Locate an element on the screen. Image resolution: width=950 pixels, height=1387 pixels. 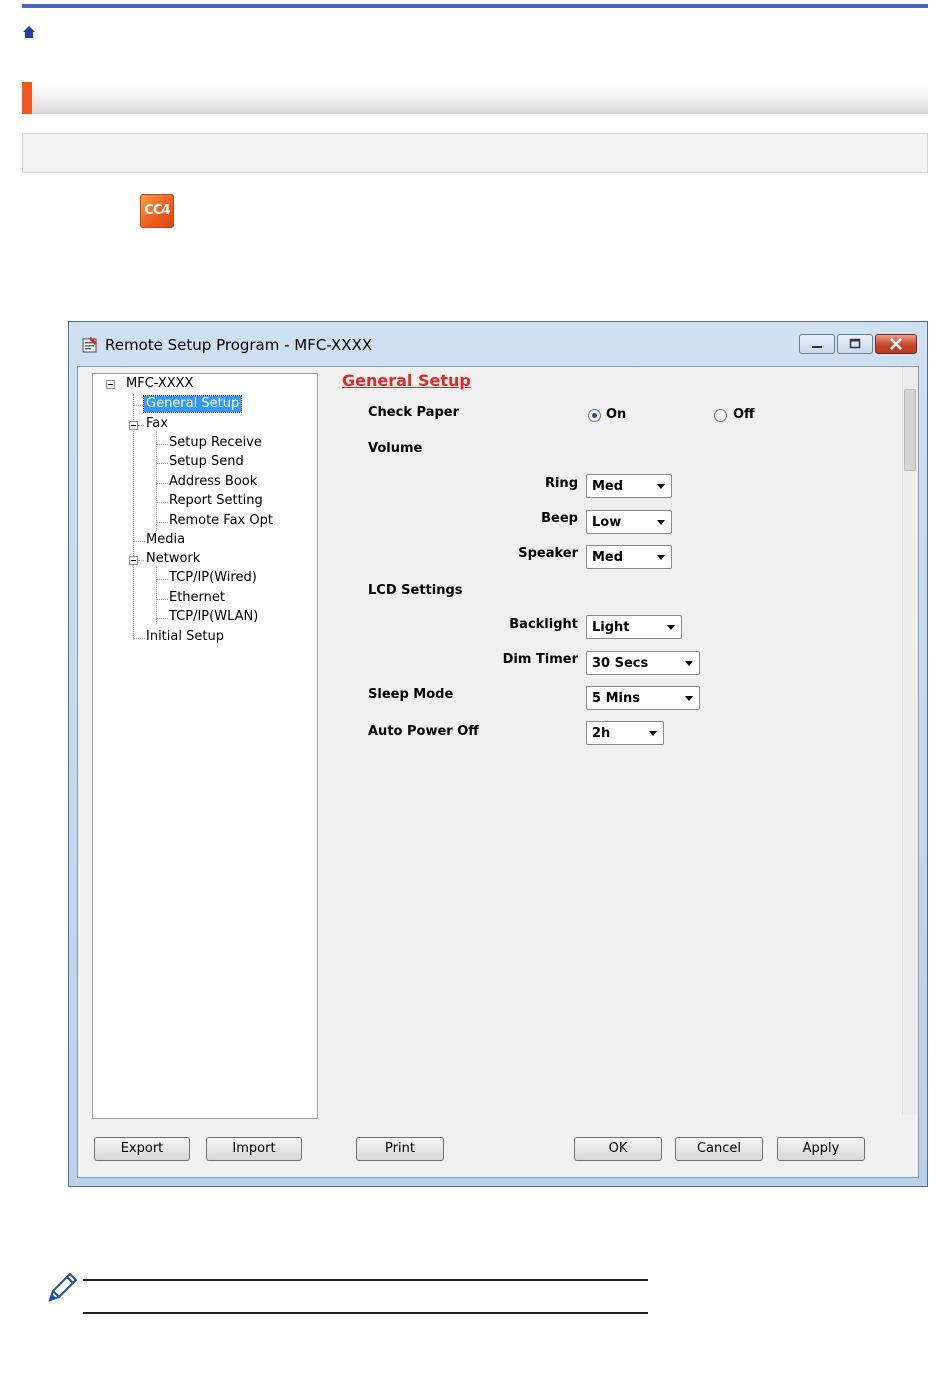
dim-timer-select: 30 Secs is located at coordinates (643, 663).